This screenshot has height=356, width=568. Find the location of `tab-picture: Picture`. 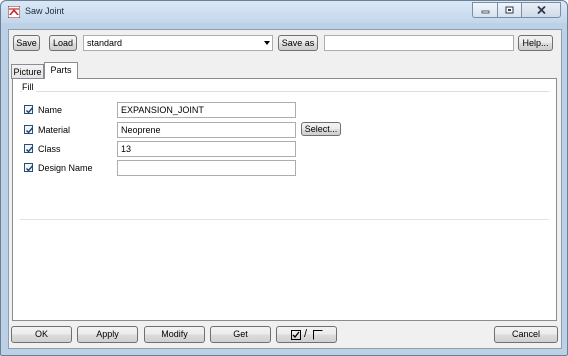

tab-picture: Picture is located at coordinates (27, 71).